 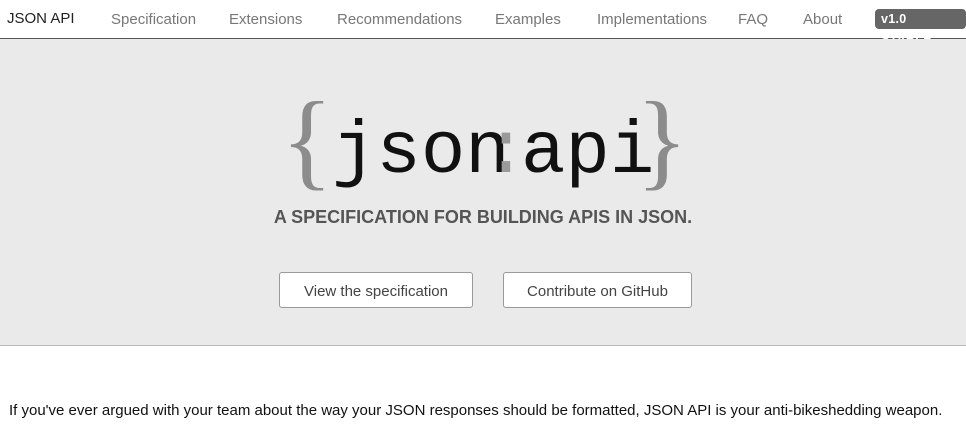 I want to click on nav-link-faq: FAQ, so click(x=753, y=19).